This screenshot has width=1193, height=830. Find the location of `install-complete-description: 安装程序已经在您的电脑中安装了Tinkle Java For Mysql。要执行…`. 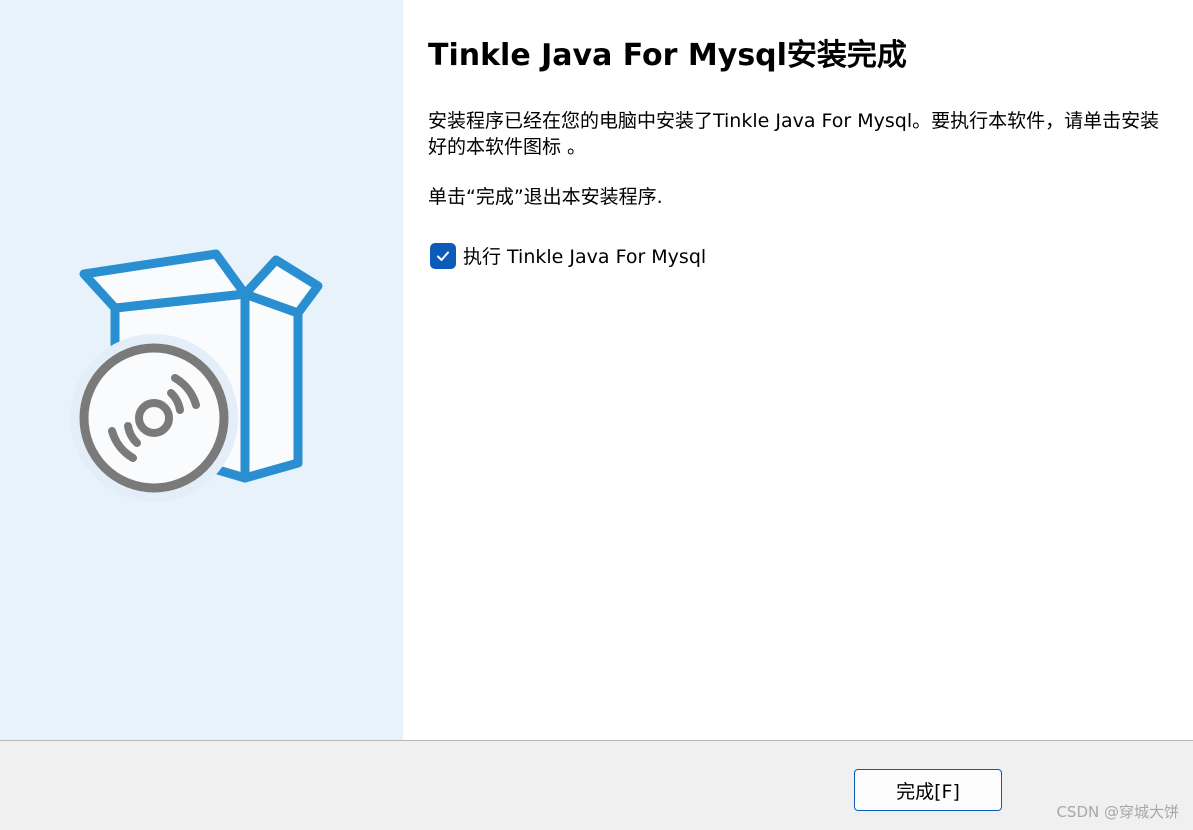

install-complete-description: 安装程序已经在您的电脑中安装了Tinkle Java For Mysql。要执行… is located at coordinates (794, 134).